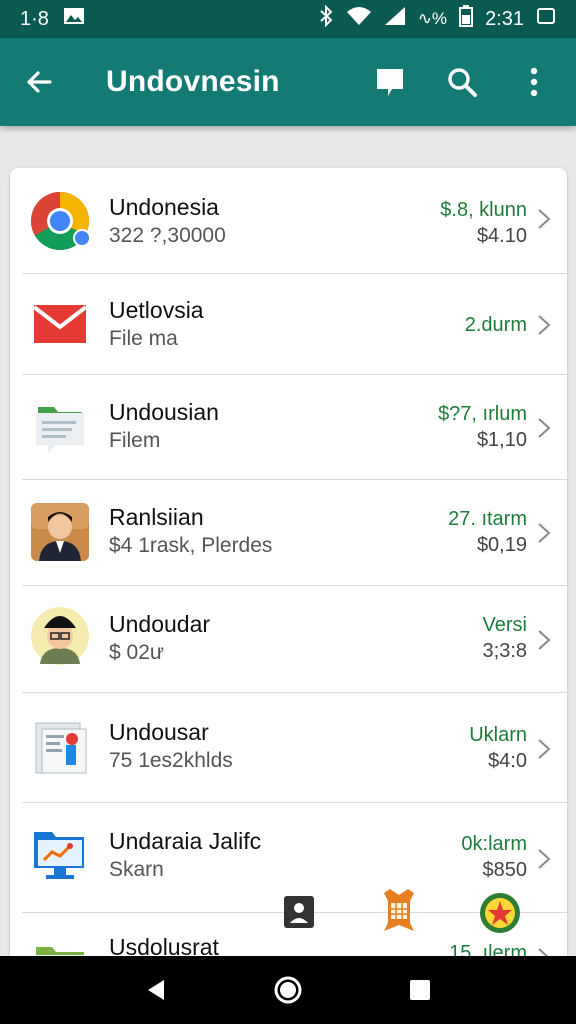 The height and width of the screenshot is (1024, 576). I want to click on calendar-badge-icon, so click(399, 912).